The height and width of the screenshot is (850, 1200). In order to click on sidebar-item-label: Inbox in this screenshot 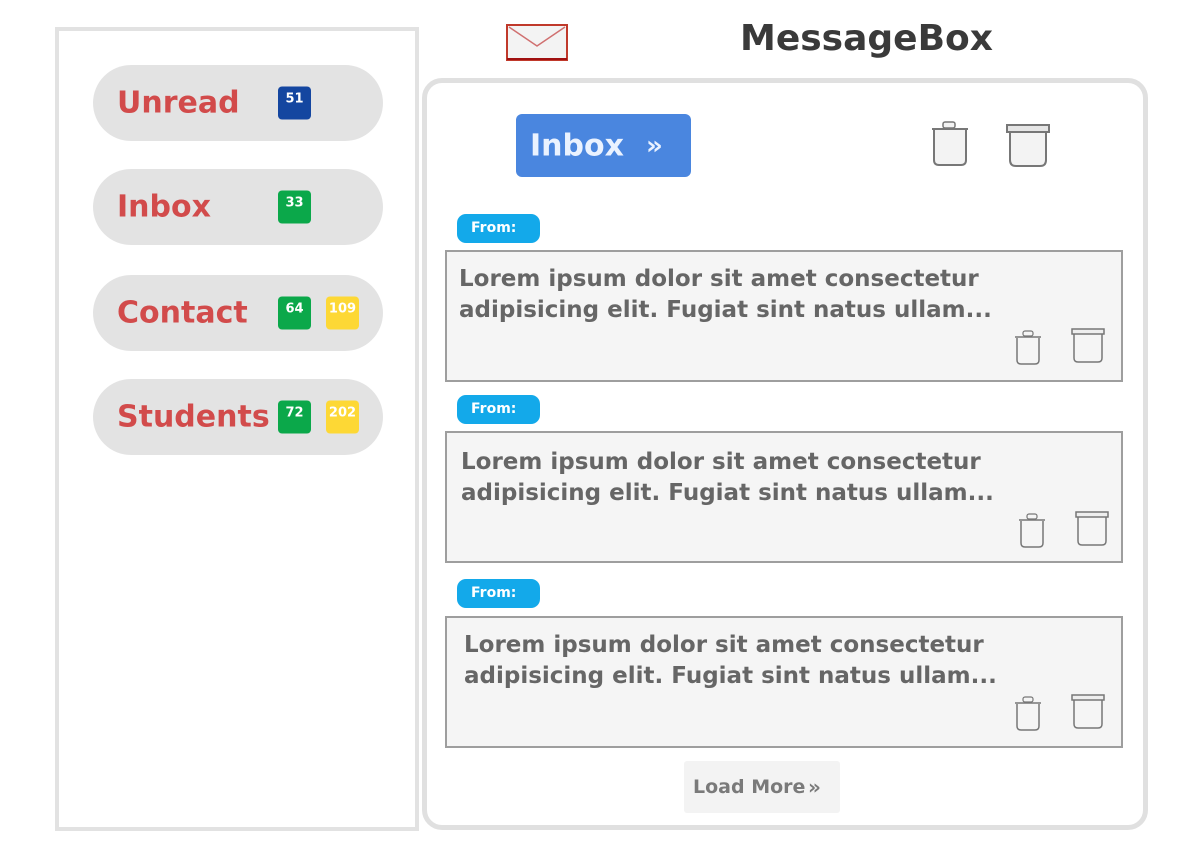, I will do `click(164, 207)`.